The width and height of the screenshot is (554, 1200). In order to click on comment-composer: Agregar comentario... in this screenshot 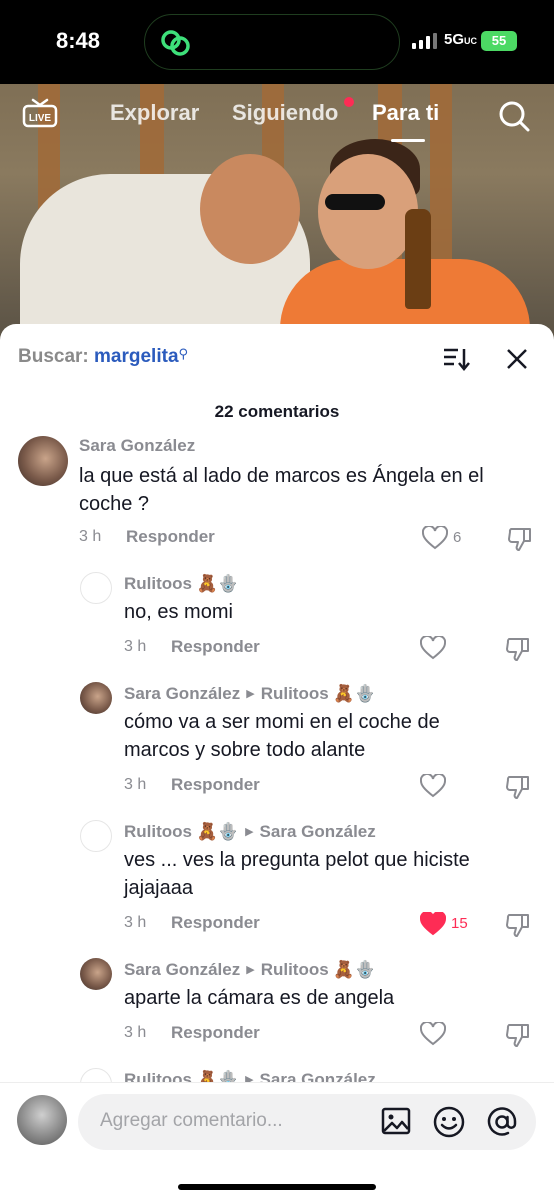, I will do `click(277, 1141)`.